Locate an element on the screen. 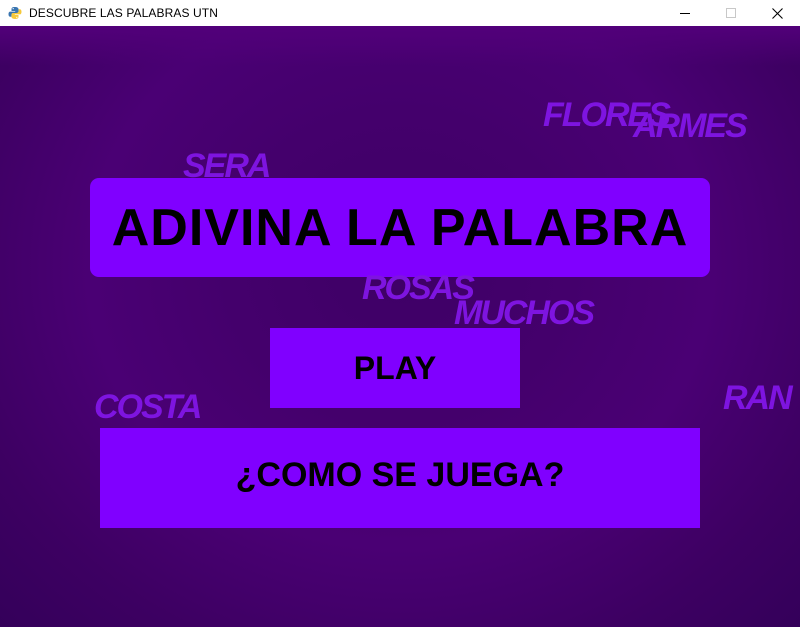  window-title: DESCUBRE LAS PALABRAS UTN is located at coordinates (123, 13).